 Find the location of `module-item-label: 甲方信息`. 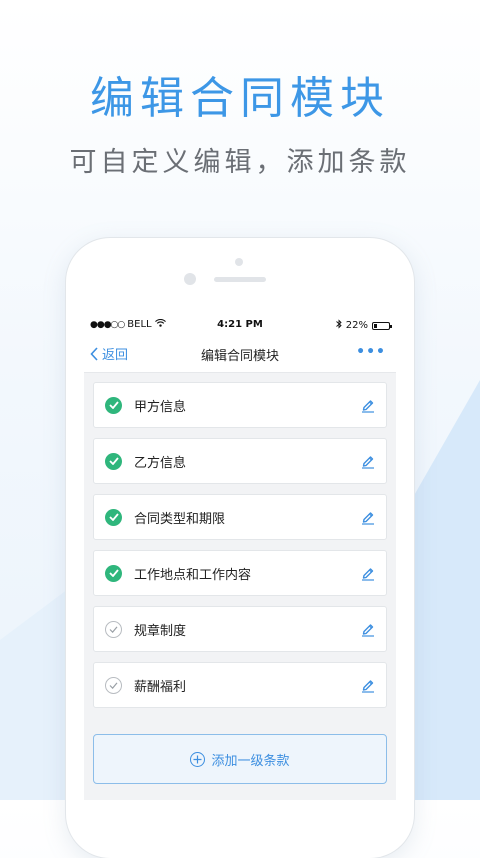

module-item-label: 甲方信息 is located at coordinates (160, 407).